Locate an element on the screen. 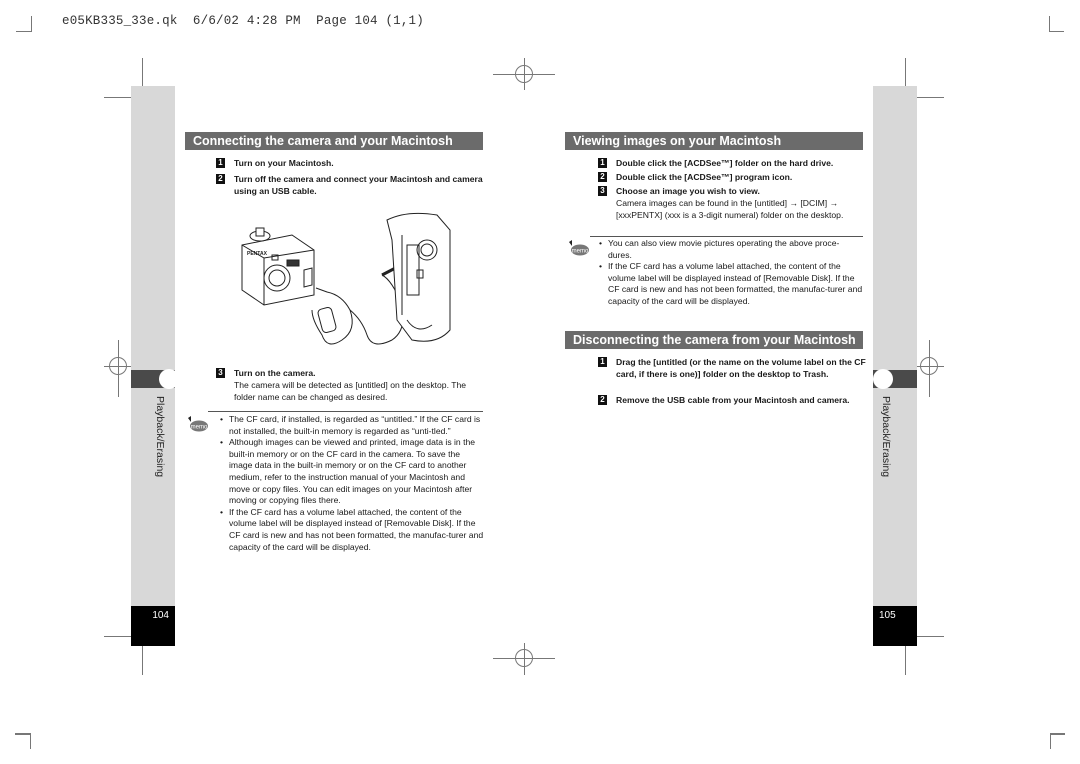 This screenshot has width=1080, height=764. step-title: Turn on the camera. is located at coordinates (275, 373).